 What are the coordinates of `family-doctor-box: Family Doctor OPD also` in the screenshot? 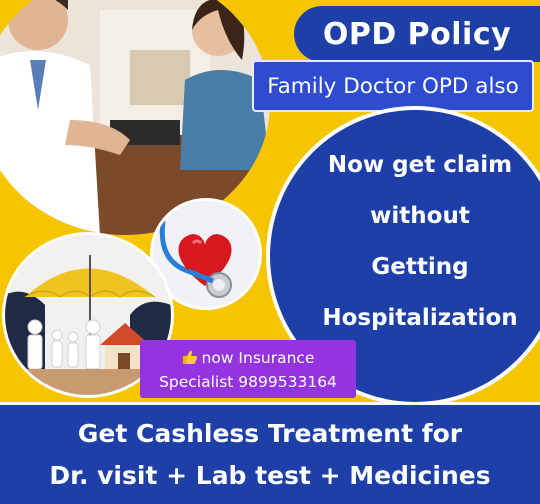 It's located at (393, 86).